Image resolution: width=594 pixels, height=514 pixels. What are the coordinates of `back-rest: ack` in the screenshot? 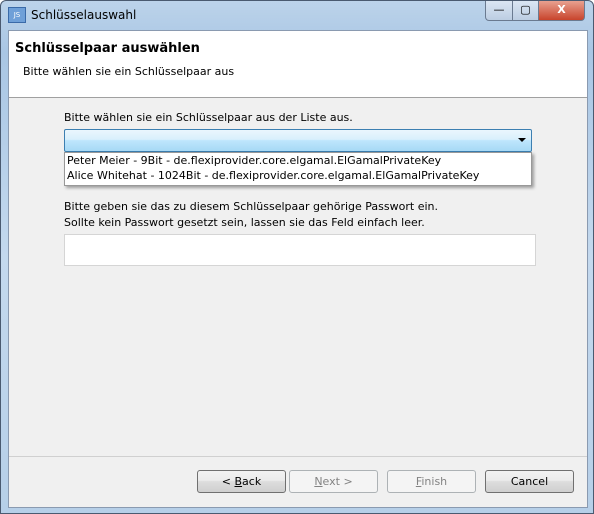 It's located at (252, 481).